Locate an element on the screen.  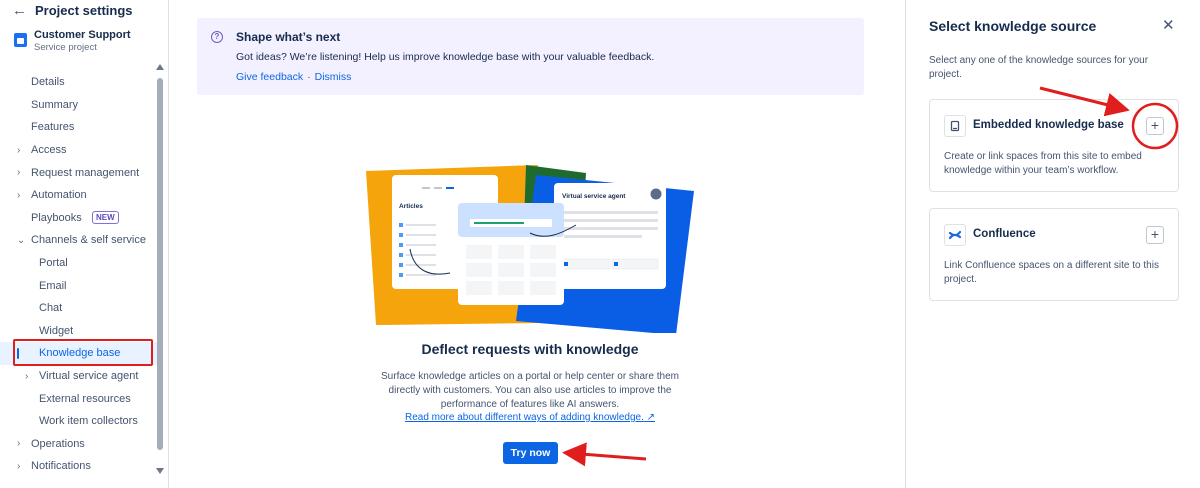
sidebar-scrollbar is located at coordinates (160, 269).